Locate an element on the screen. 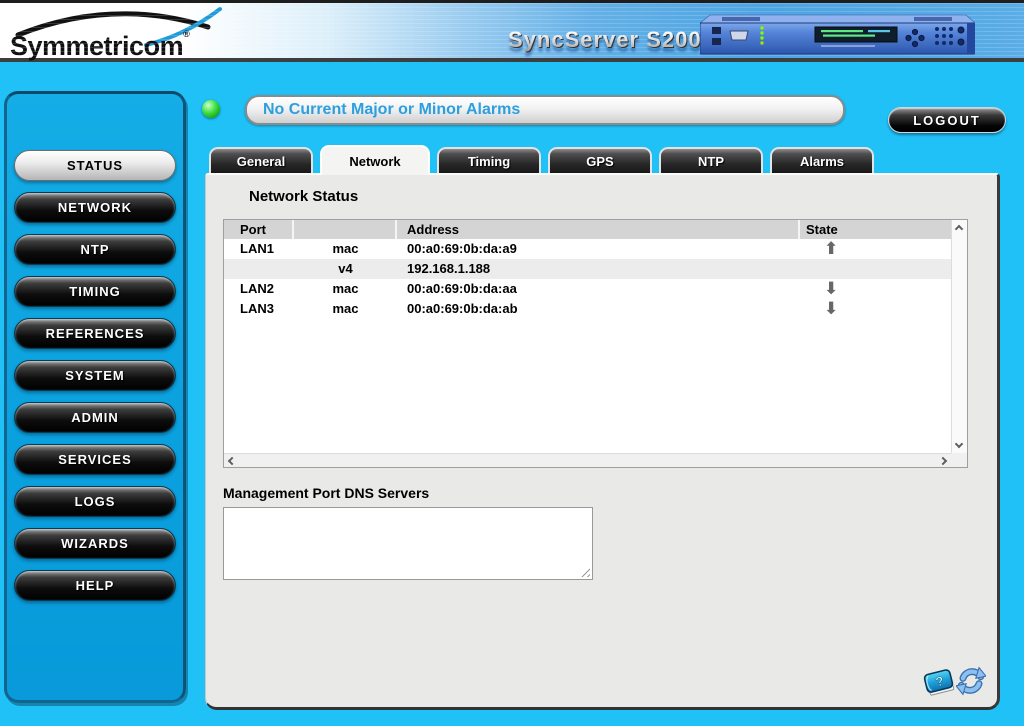  tab-timing: Timing is located at coordinates (489, 160).